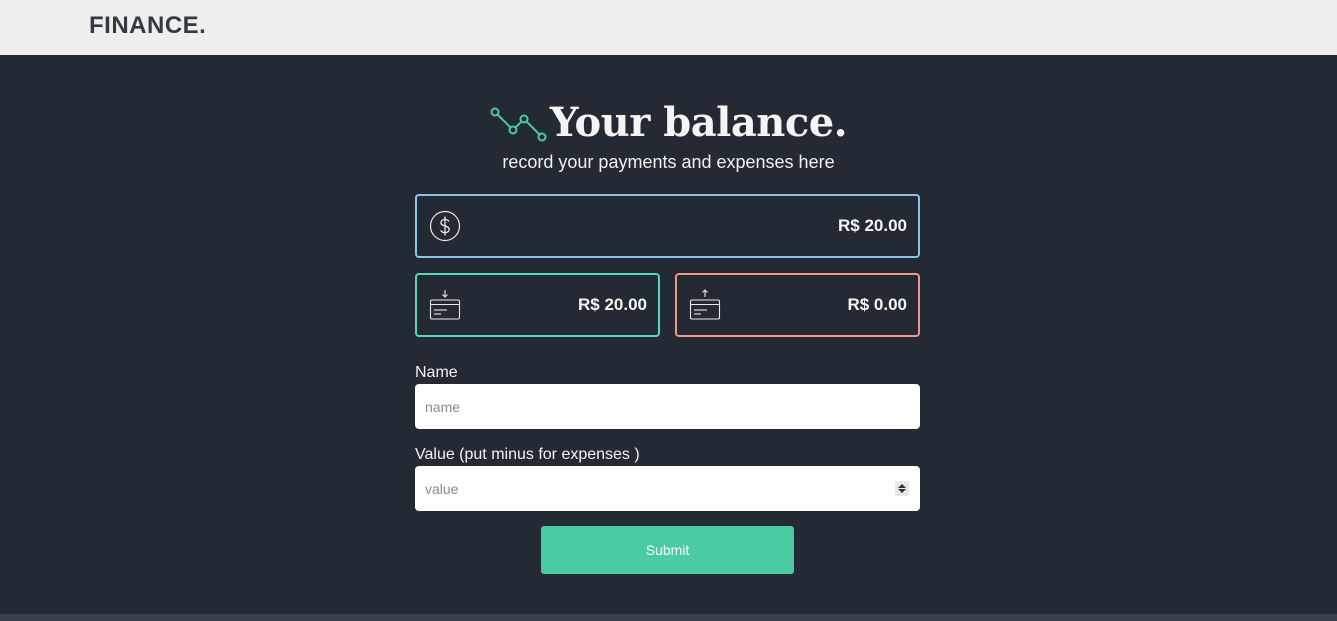  I want to click on name-label: Name, so click(436, 372).